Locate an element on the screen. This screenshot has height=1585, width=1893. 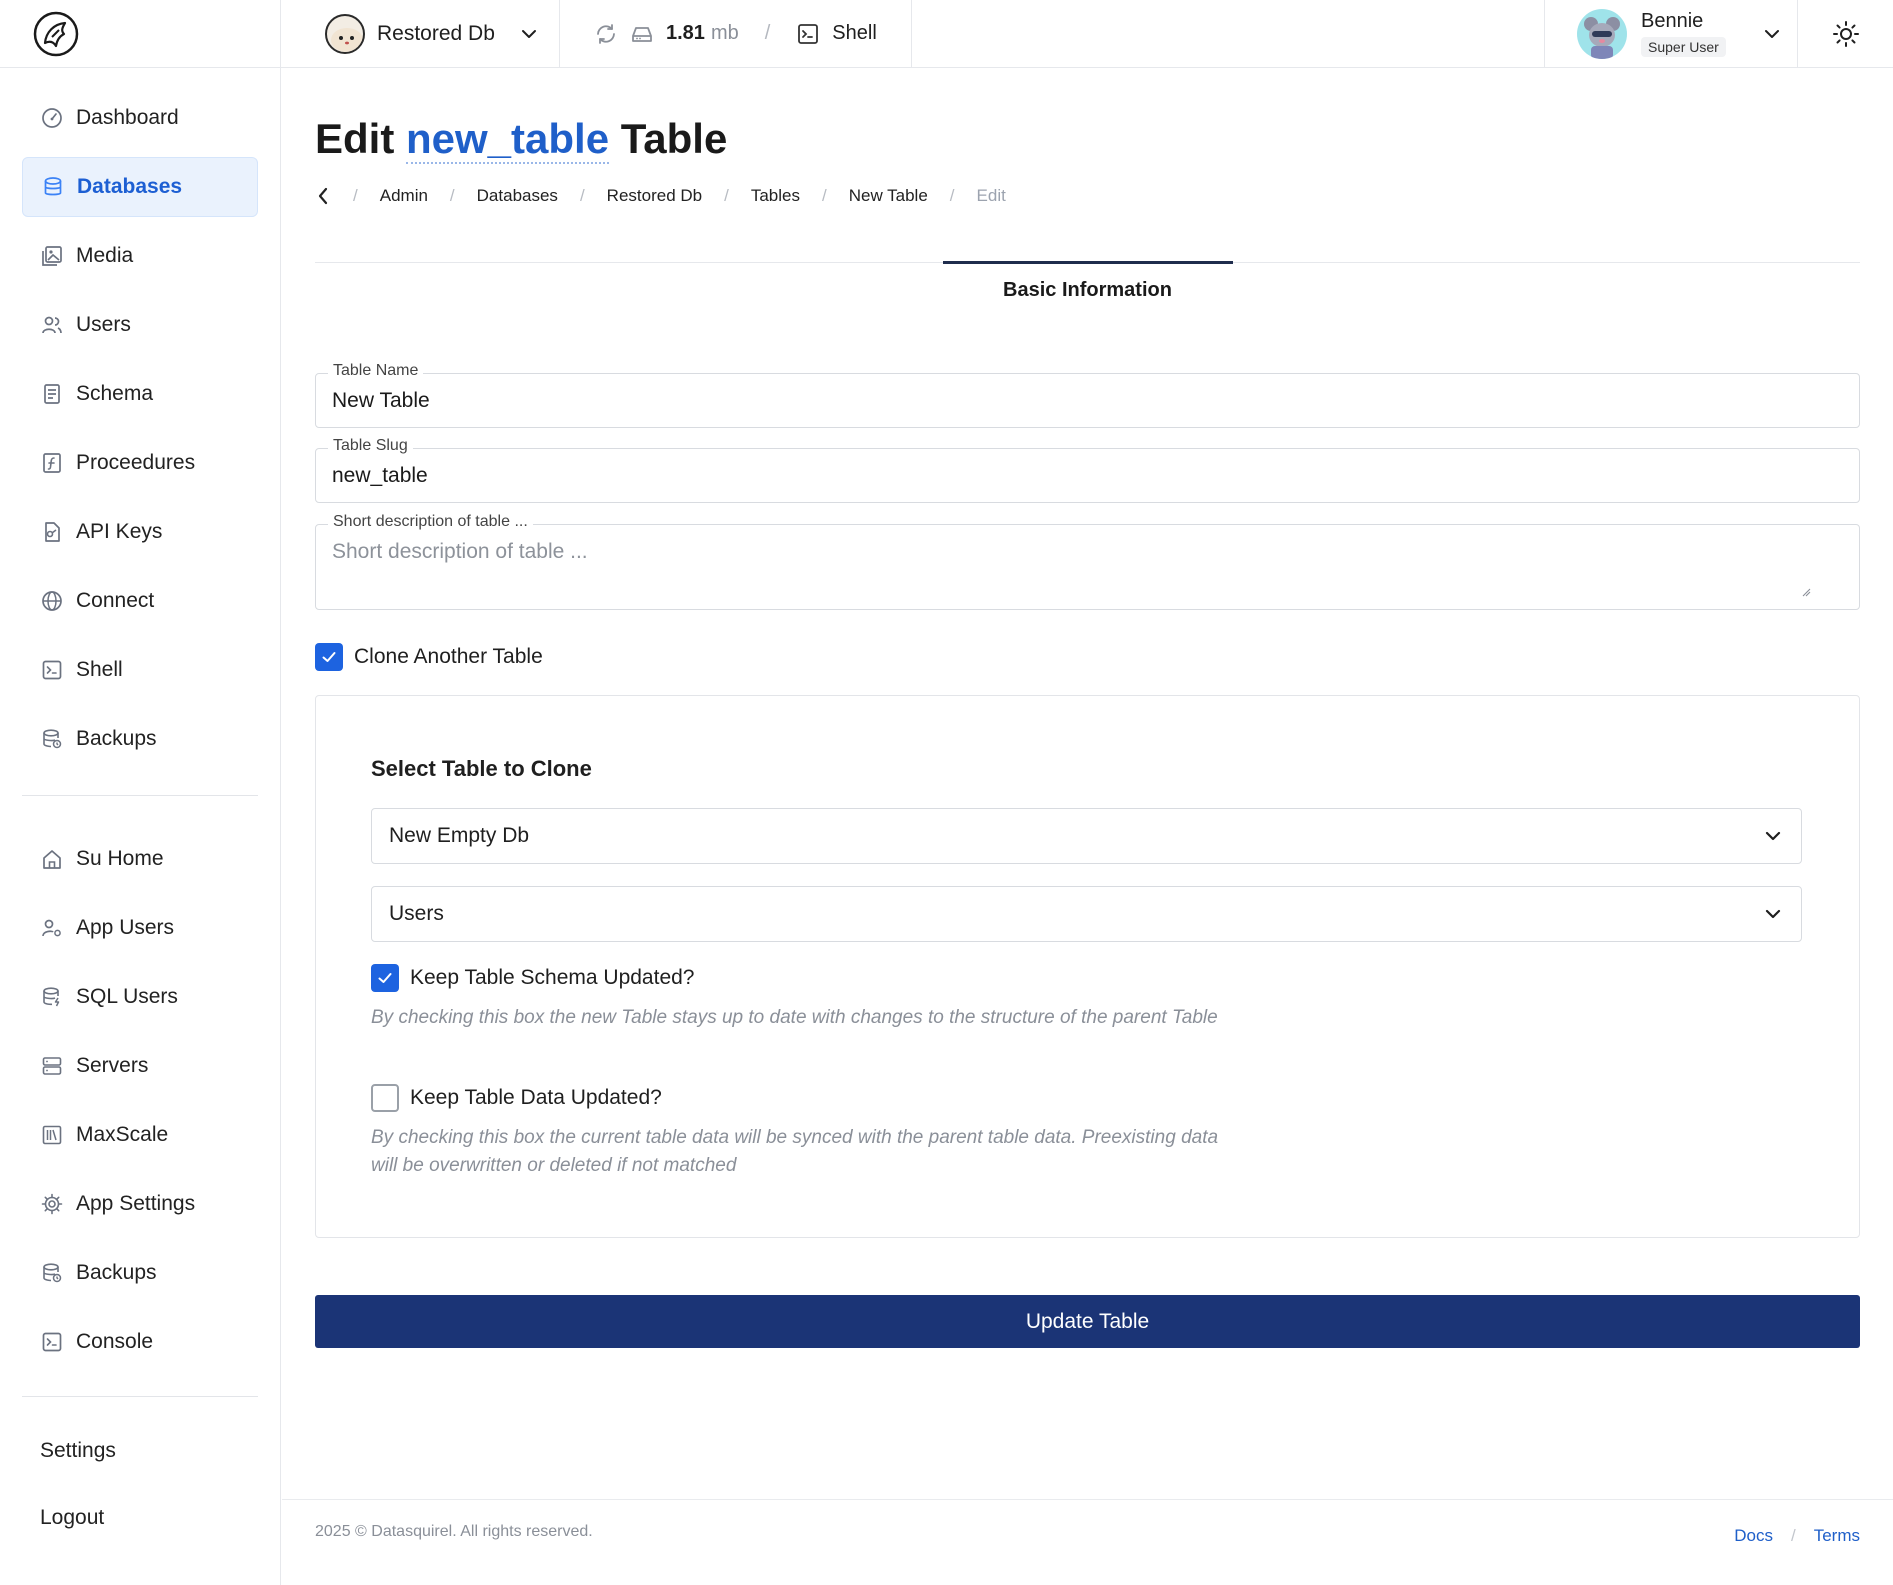
database-switcher: Restored Db is located at coordinates (420, 33).